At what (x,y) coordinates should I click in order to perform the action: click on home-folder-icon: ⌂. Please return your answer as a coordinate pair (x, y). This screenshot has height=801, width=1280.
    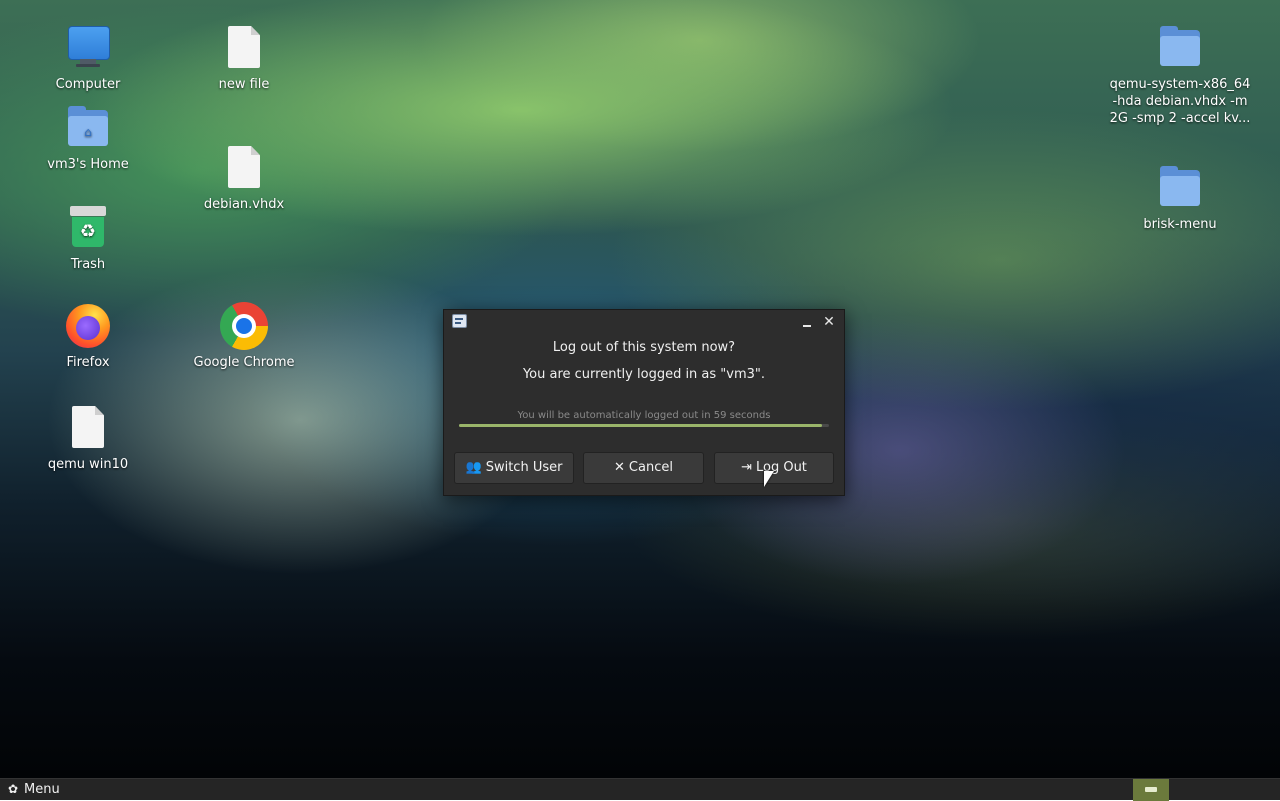
    Looking at the image, I should click on (88, 128).